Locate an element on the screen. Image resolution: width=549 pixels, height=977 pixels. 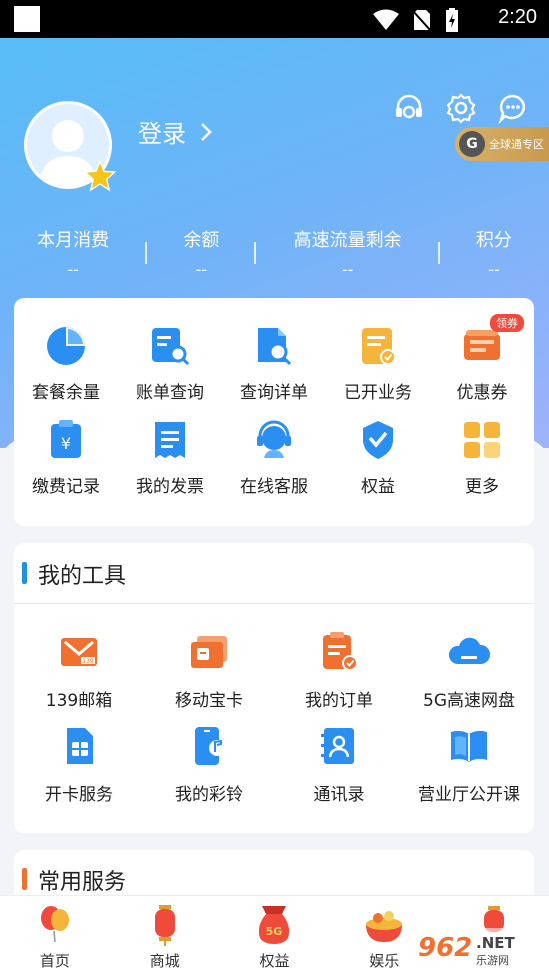
bill-search-icon is located at coordinates (171, 347).